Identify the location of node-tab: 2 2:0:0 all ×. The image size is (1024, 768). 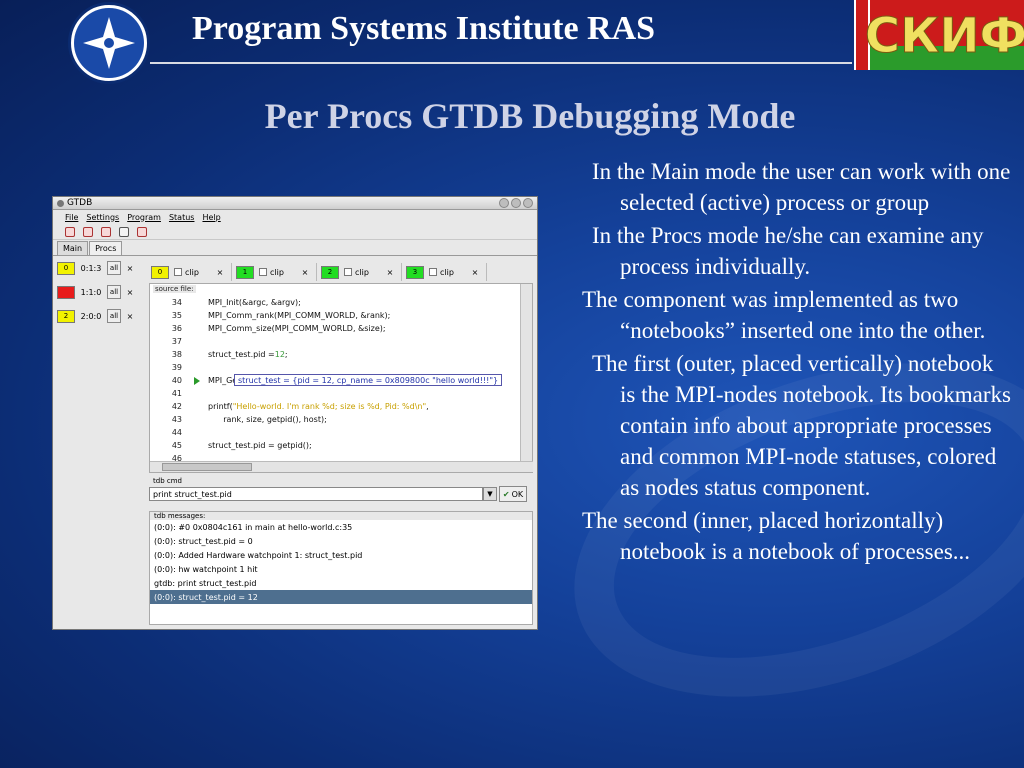
(102, 316).